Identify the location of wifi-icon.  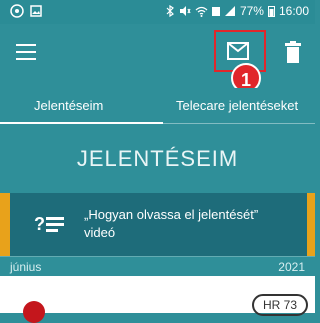
(201, 11).